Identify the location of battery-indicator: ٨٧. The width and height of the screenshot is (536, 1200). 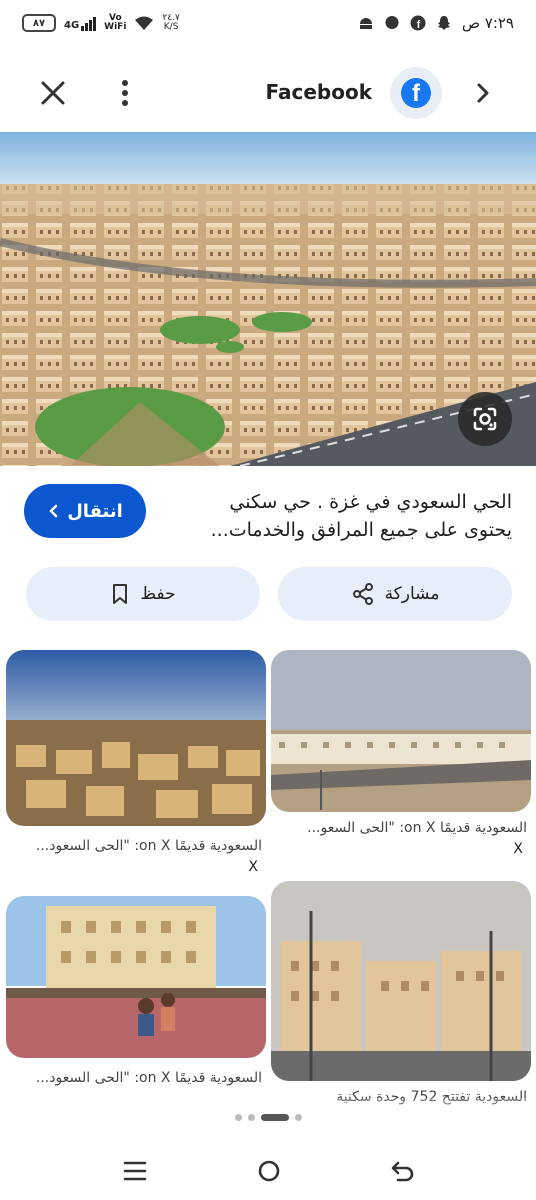
(39, 23).